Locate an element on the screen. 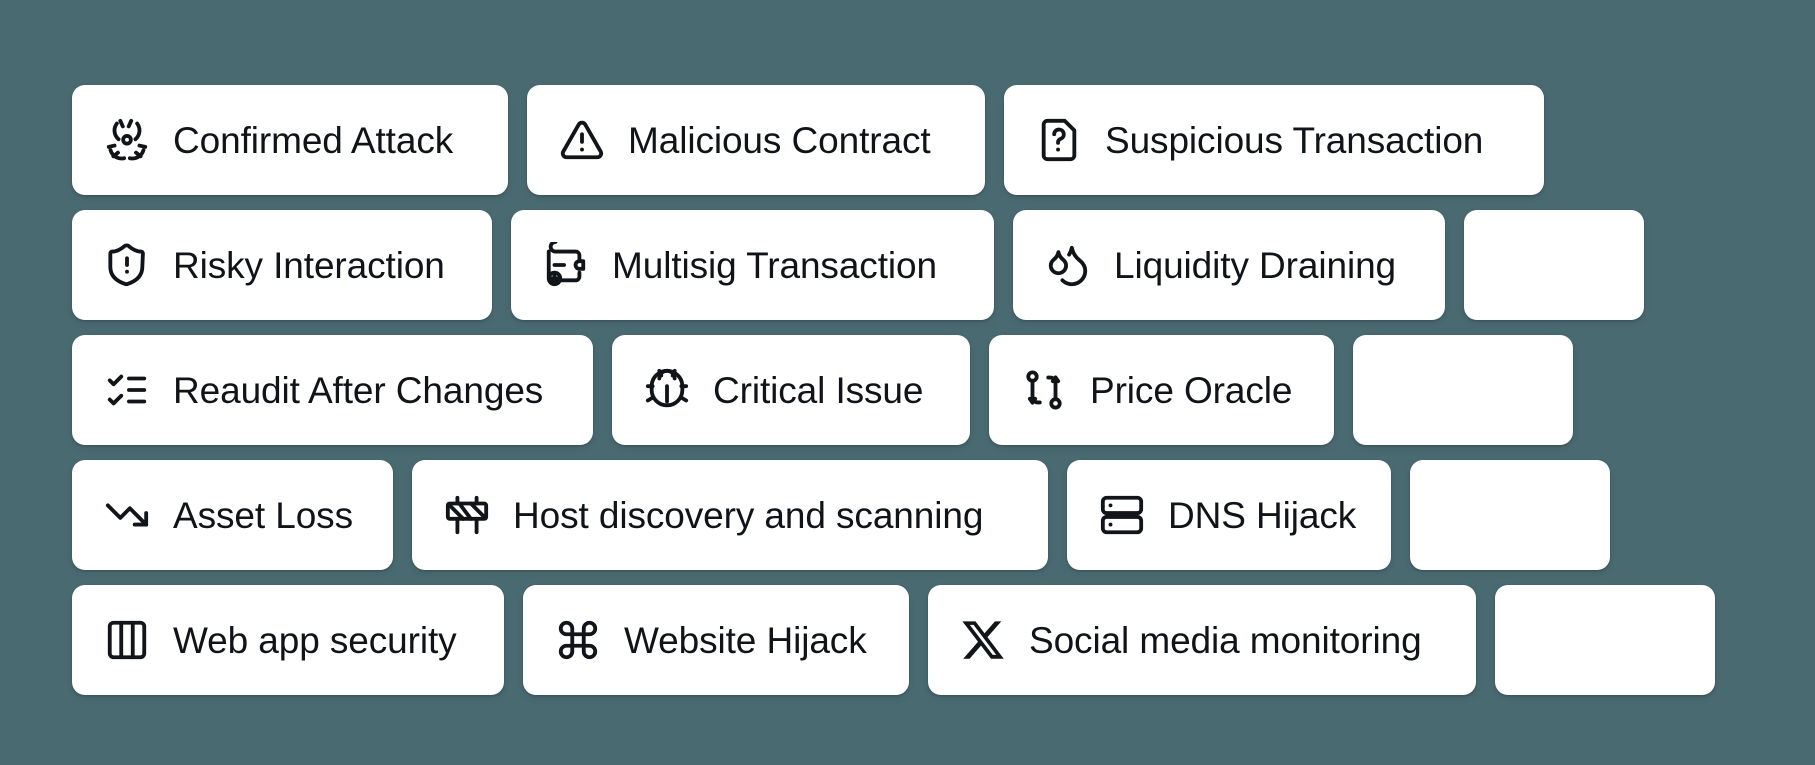  tag-chip-label: Multisig Transaction is located at coordinates (774, 265).